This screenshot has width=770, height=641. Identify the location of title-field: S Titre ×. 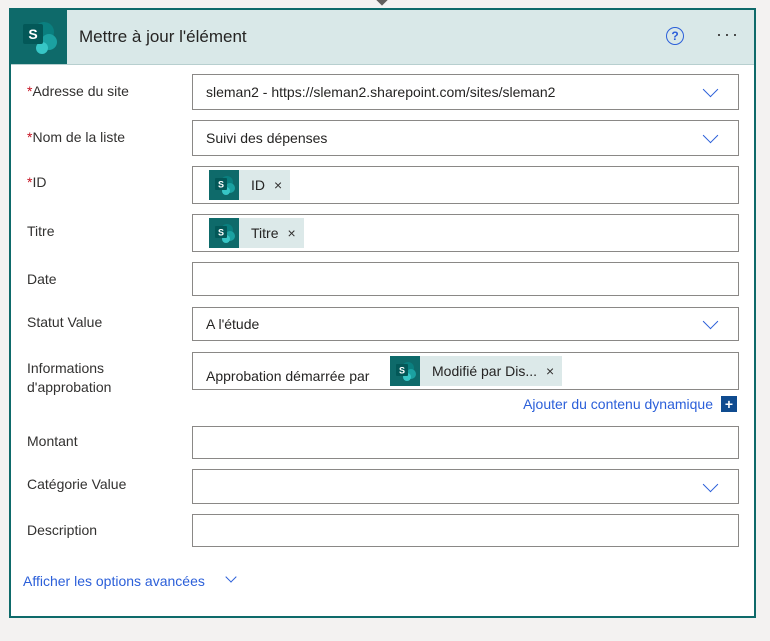
(465, 233).